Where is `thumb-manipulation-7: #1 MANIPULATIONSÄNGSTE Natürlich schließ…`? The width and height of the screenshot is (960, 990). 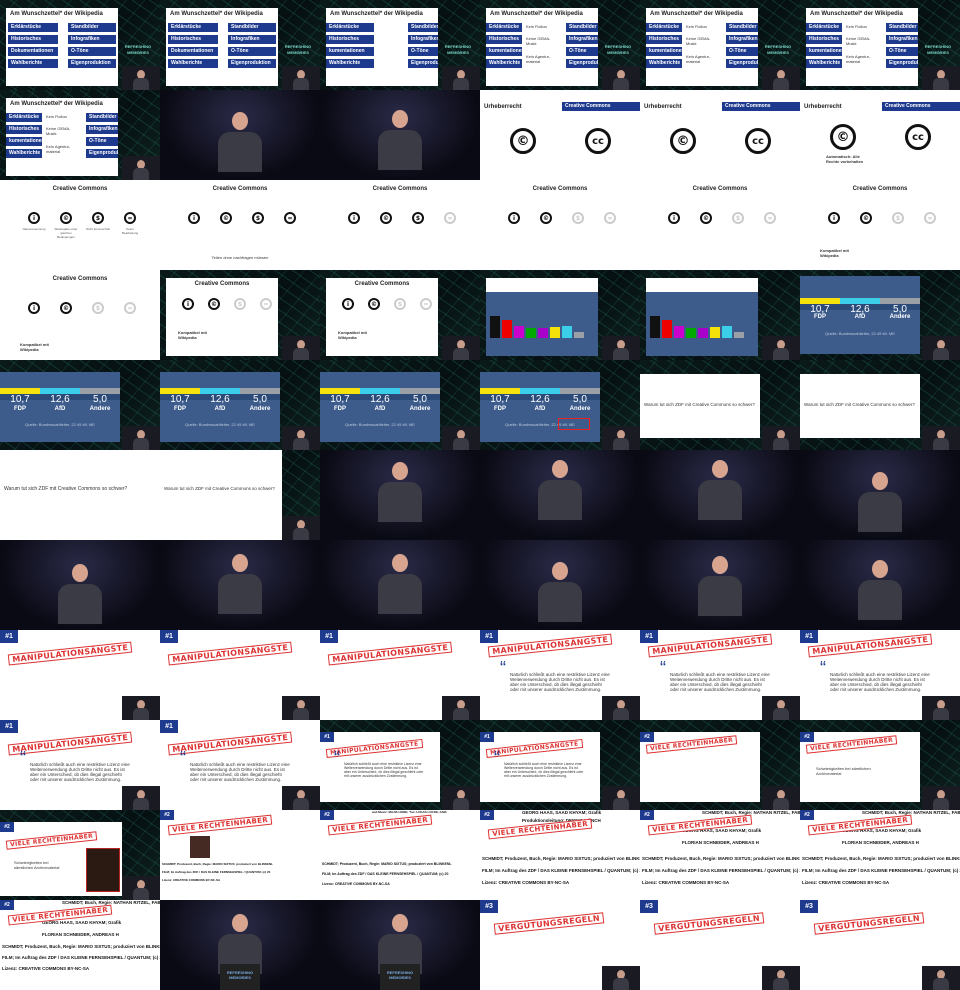
thumb-manipulation-7: #1 MANIPULATIONSÄNGSTE Natürlich schließ… is located at coordinates (80, 765).